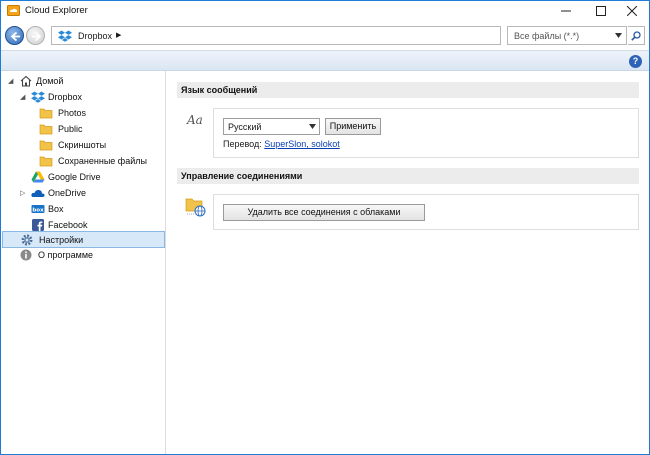 This screenshot has width=650, height=455. Describe the element at coordinates (66, 255) in the screenshot. I see `tree-item-label: О программе` at that location.